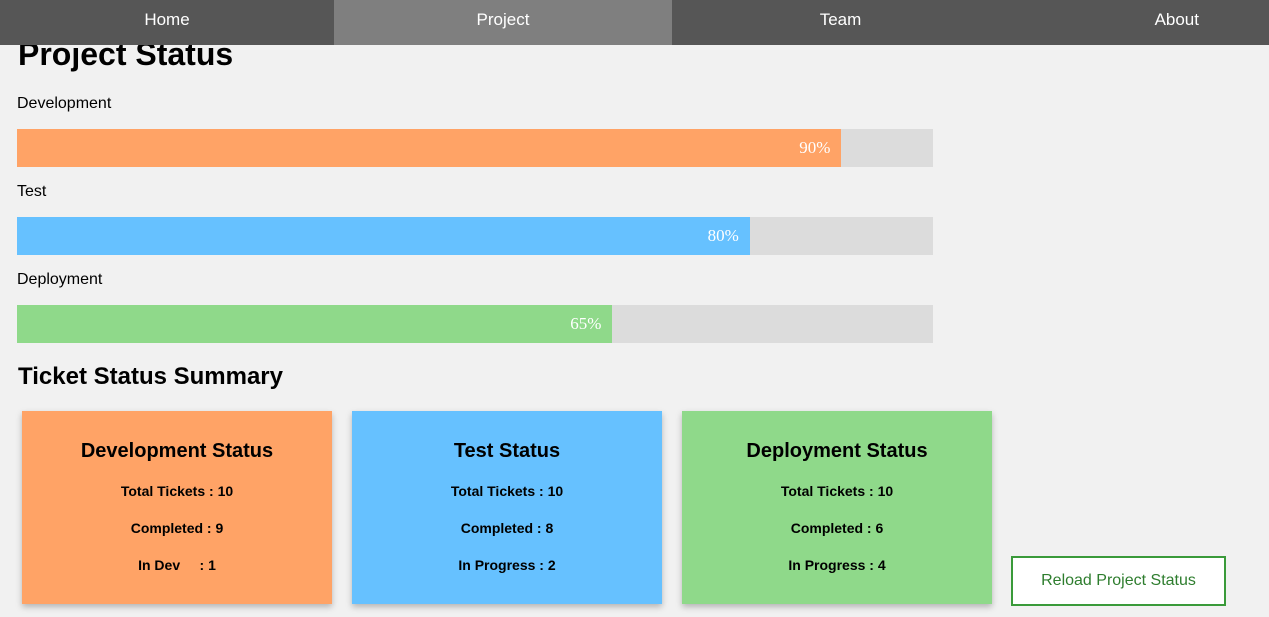  Describe the element at coordinates (177, 451) in the screenshot. I see `card-title: Development Status` at that location.